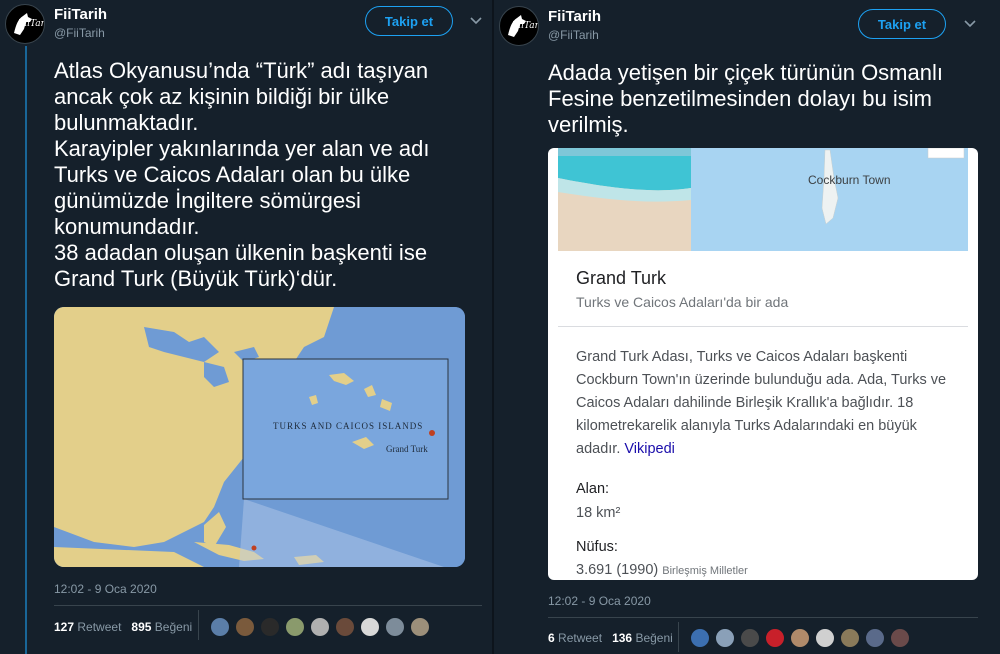 Image resolution: width=1000 pixels, height=654 pixels. I want to click on population-label: Nüfus:, so click(597, 547).